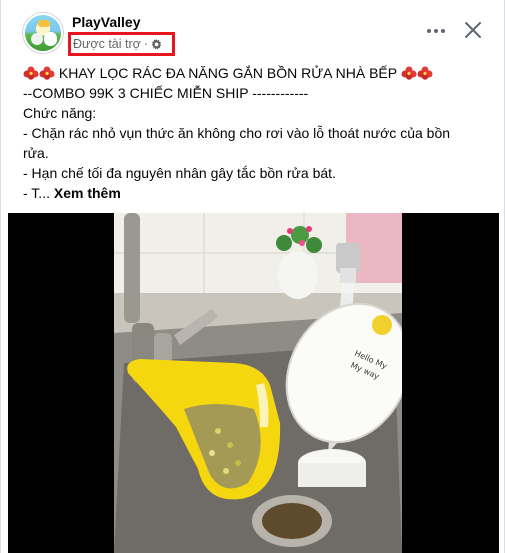  I want to click on avatar-sign, so click(44, 23).